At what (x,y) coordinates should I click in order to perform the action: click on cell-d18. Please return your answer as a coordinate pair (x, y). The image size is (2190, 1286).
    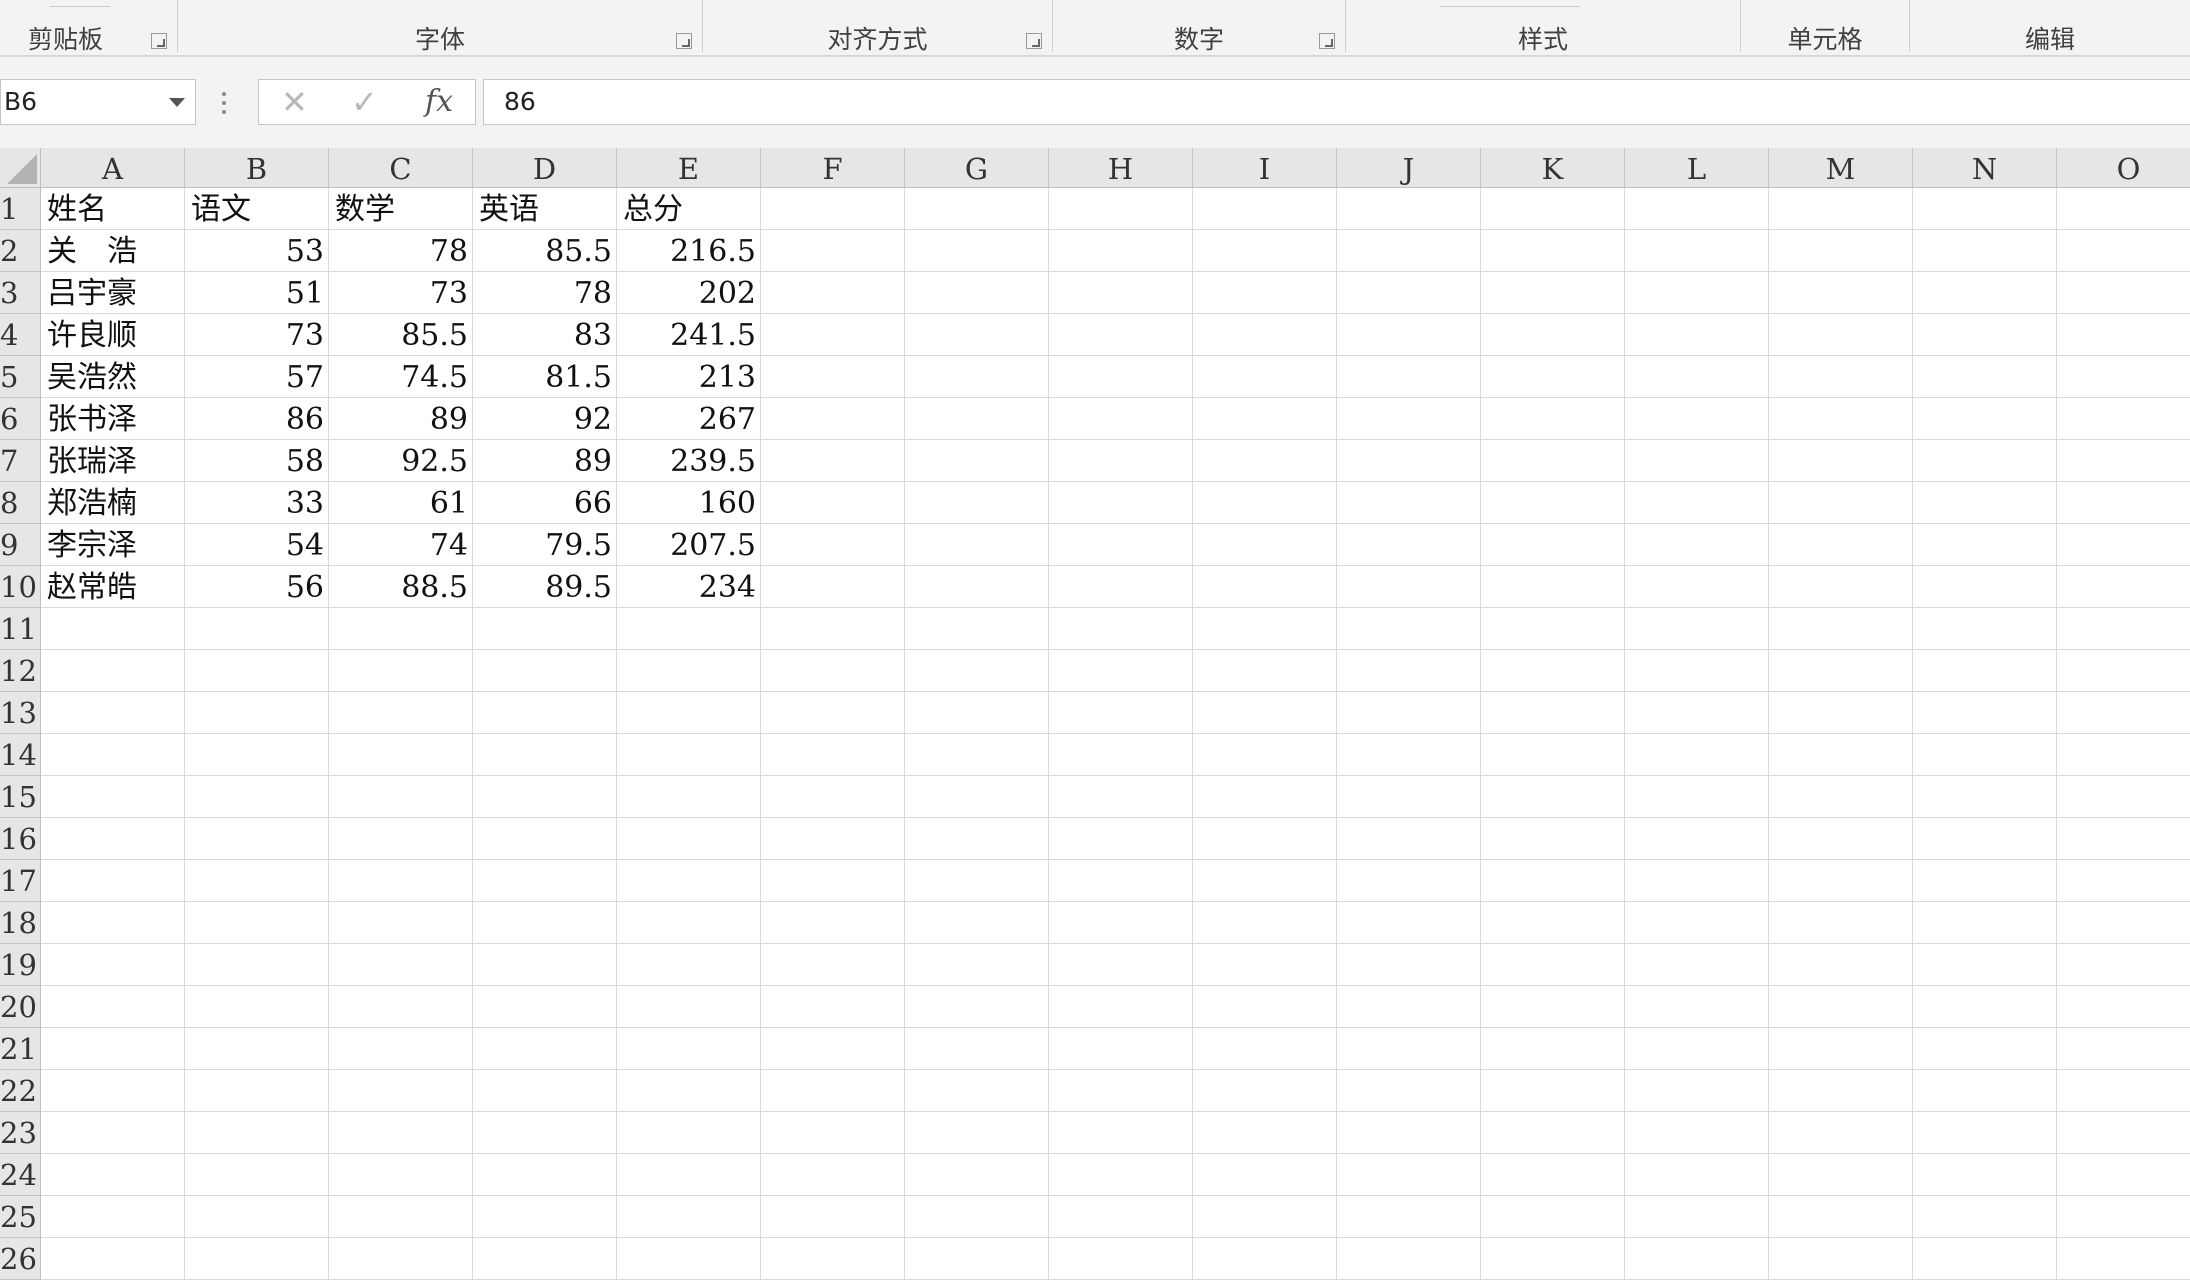
    Looking at the image, I should click on (545, 923).